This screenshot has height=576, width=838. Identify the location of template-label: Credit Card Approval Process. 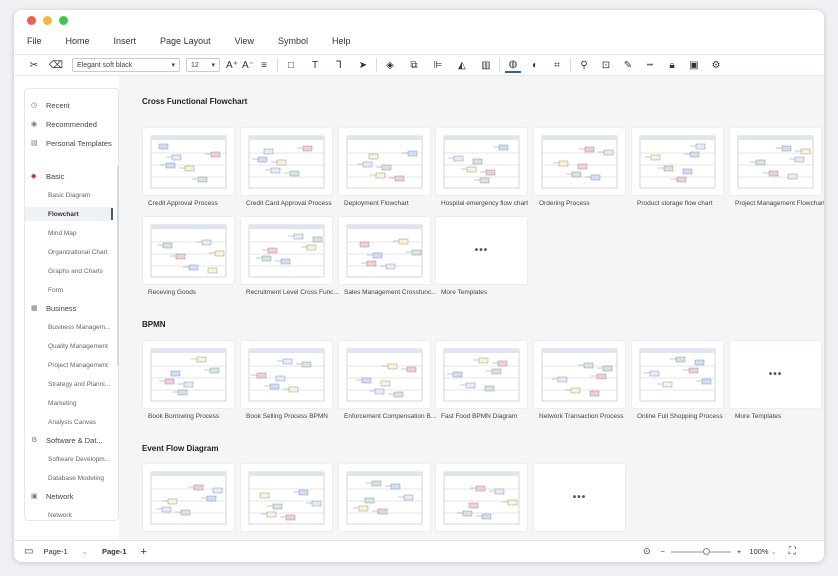
(296, 203).